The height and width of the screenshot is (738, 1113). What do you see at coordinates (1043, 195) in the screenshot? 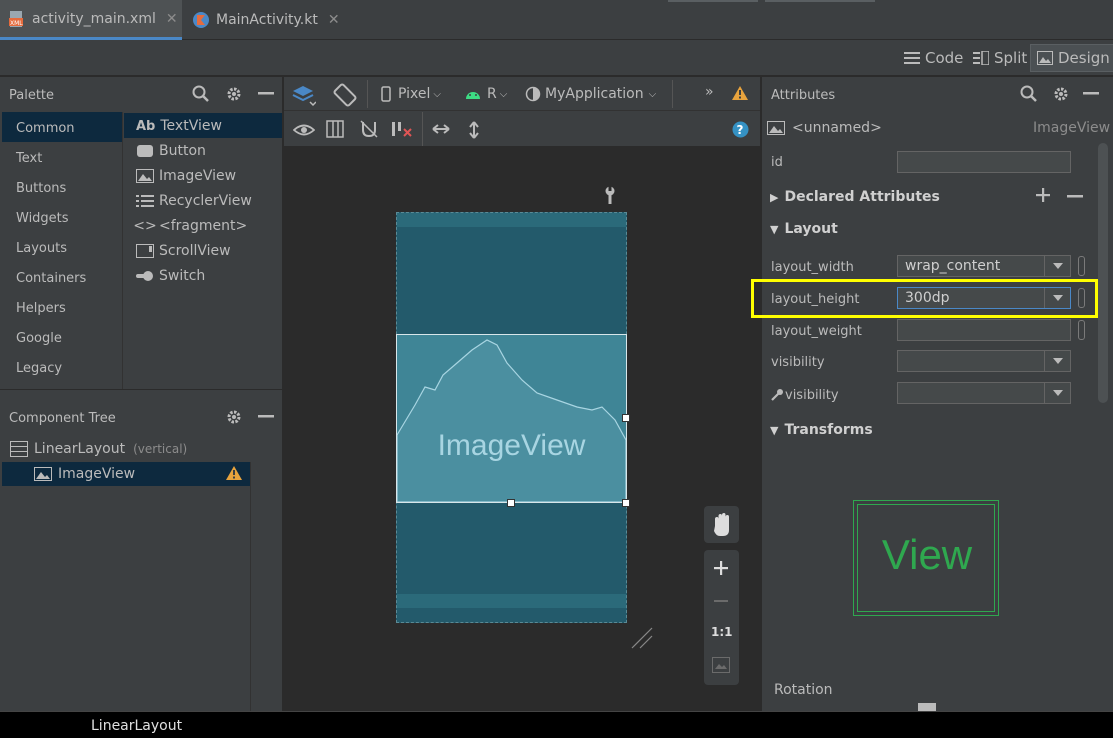
I see `add-icon` at bounding box center [1043, 195].